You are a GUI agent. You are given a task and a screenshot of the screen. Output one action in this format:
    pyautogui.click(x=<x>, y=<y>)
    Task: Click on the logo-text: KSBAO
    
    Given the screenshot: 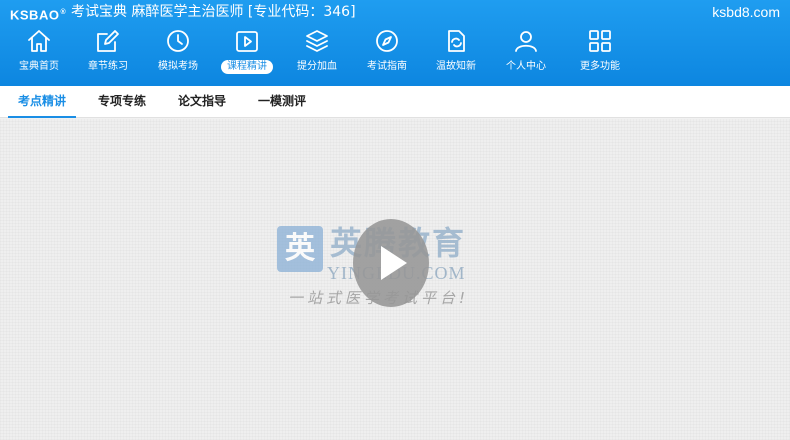 What is the action you would take?
    pyautogui.click(x=35, y=15)
    